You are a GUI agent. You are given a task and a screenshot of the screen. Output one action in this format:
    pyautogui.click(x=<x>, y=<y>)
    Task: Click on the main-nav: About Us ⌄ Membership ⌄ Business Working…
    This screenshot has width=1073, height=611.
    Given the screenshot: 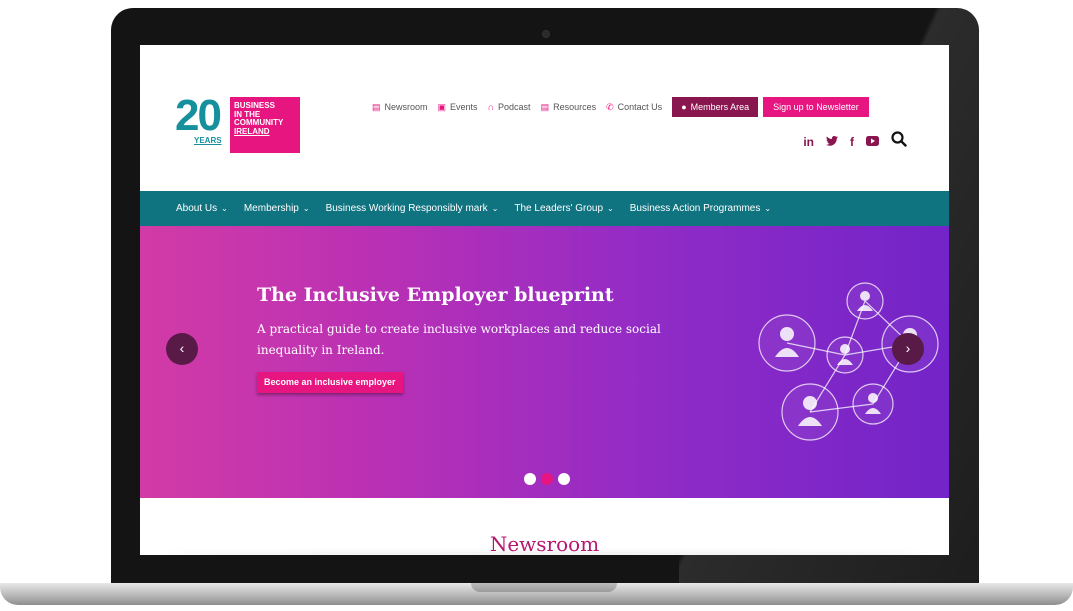 What is the action you would take?
    pyautogui.click(x=544, y=208)
    